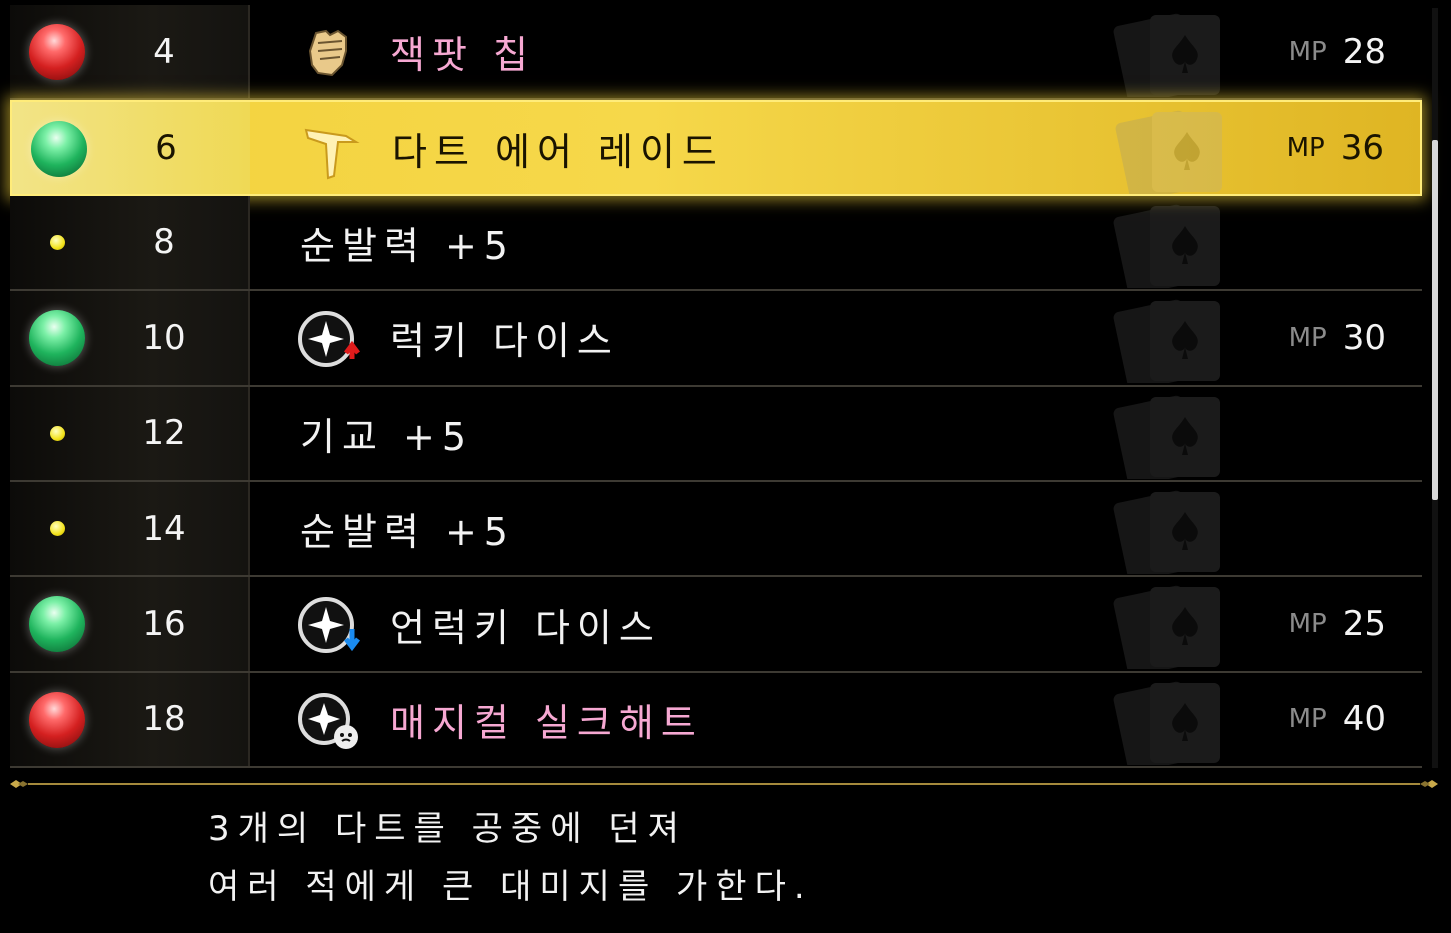  Describe the element at coordinates (1364, 337) in the screenshot. I see `mp-value: 30` at that location.